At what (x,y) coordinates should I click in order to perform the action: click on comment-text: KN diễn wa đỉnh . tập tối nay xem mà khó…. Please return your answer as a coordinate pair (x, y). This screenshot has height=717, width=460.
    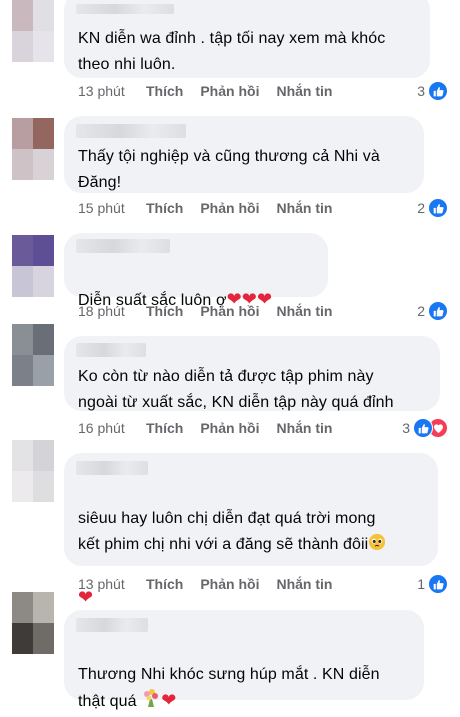
    Looking at the image, I should click on (232, 51).